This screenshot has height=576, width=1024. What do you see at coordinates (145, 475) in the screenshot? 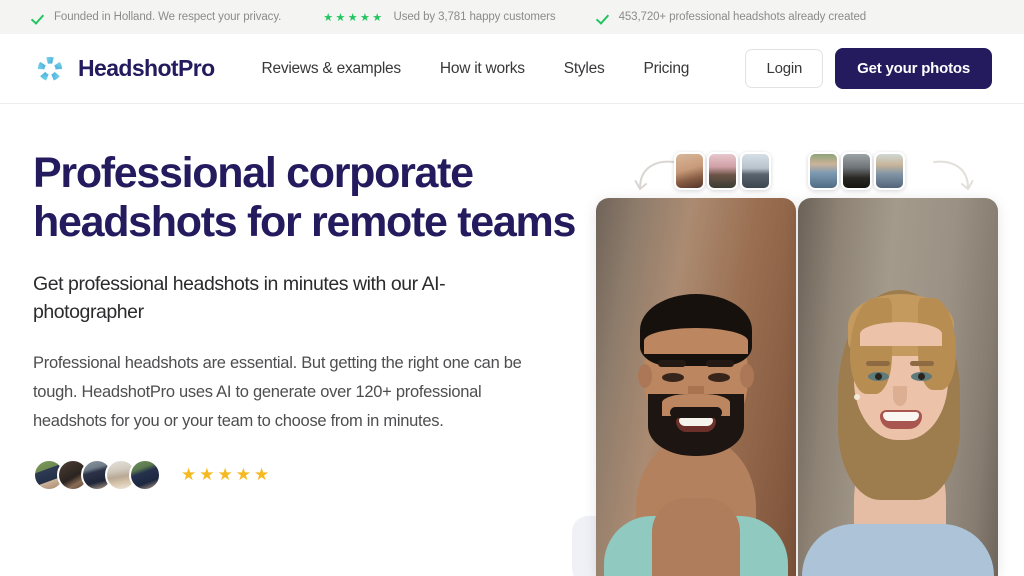
I see `avatar` at bounding box center [145, 475].